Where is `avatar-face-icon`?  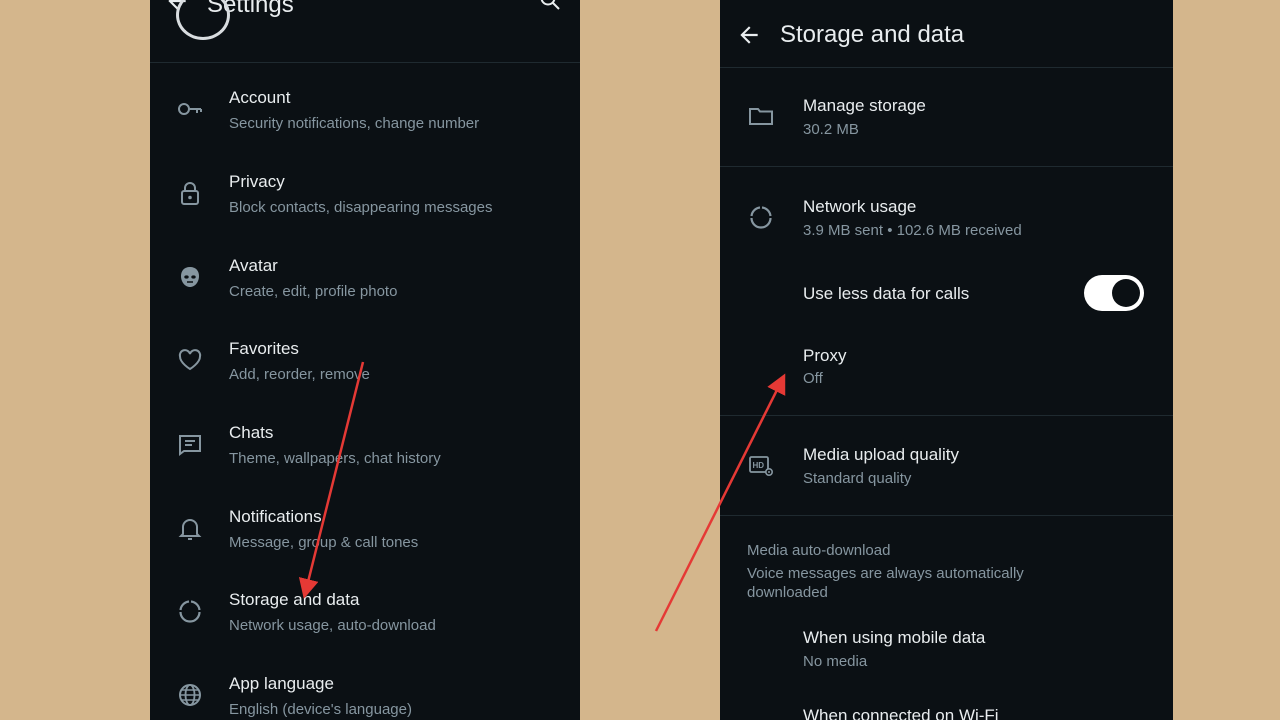 avatar-face-icon is located at coordinates (190, 277).